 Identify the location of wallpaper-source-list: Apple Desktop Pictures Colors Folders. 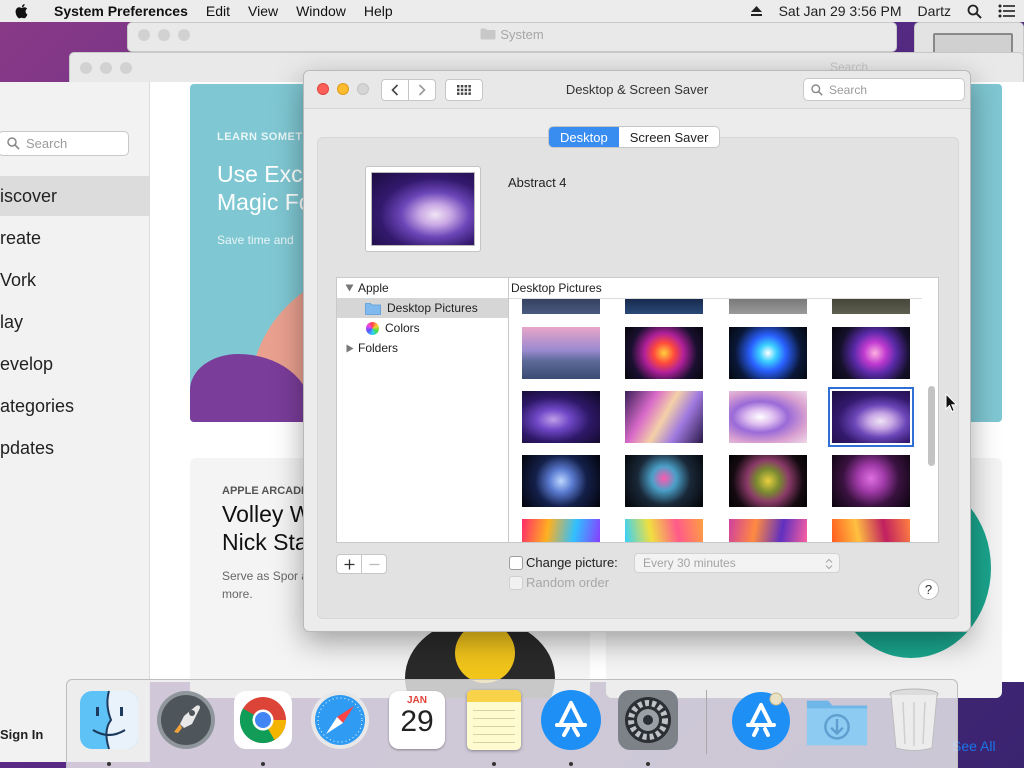
(422, 410).